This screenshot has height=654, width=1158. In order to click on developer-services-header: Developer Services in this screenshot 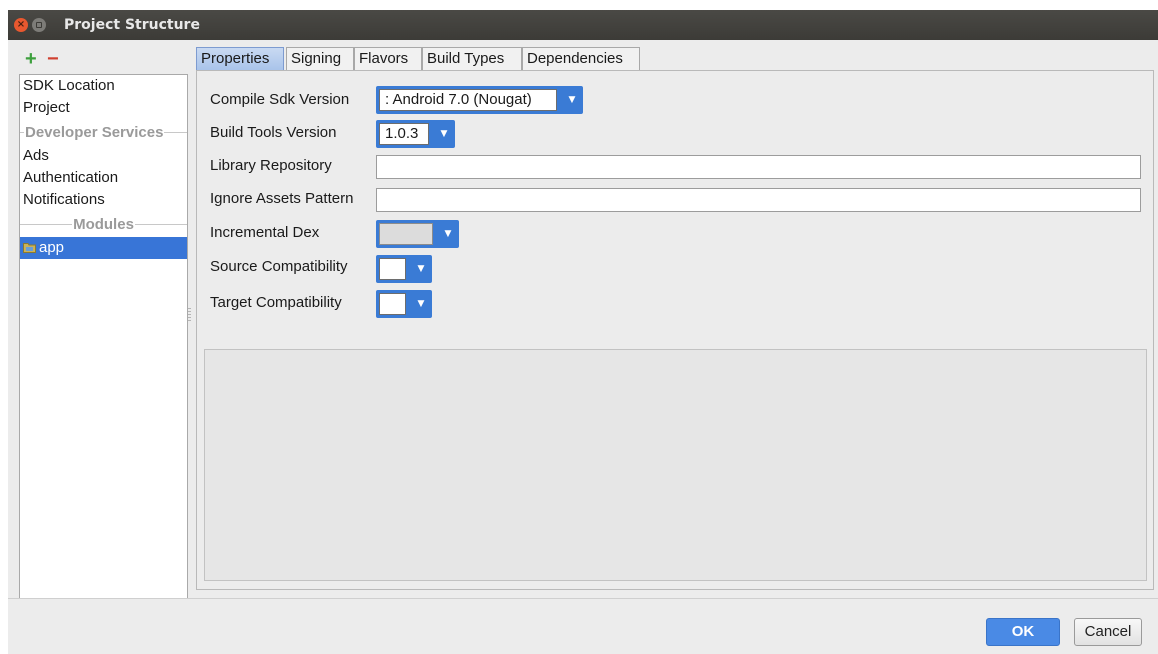, I will do `click(103, 132)`.